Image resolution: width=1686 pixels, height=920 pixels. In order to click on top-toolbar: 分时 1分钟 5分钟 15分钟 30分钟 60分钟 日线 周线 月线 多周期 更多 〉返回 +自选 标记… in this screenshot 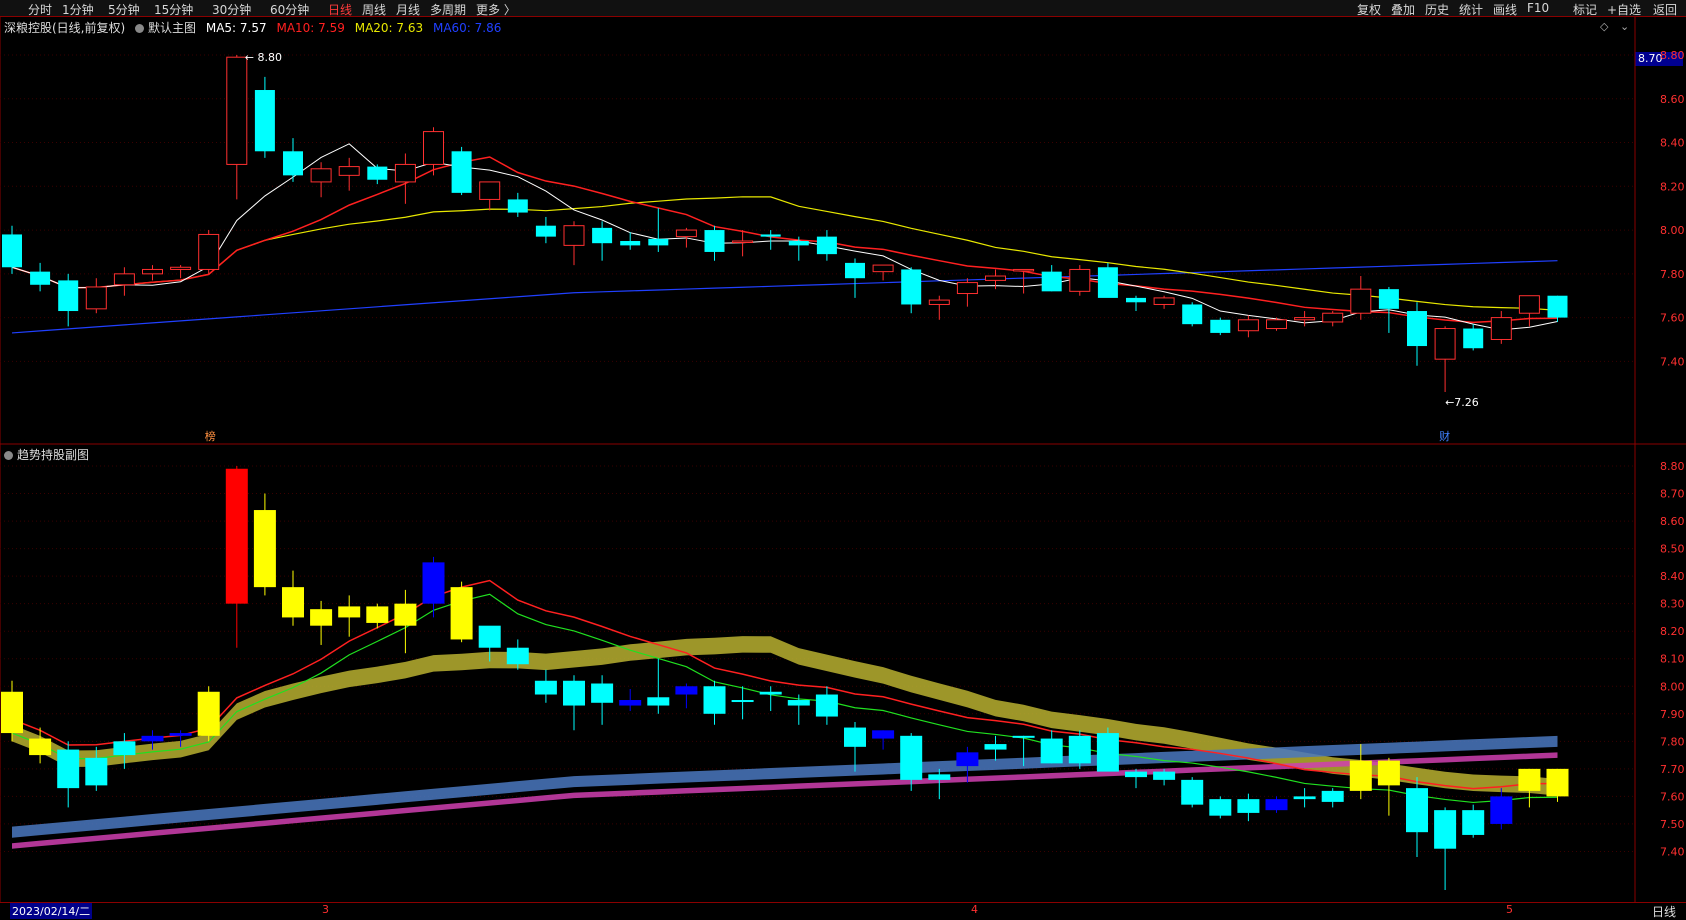, I will do `click(843, 8)`.